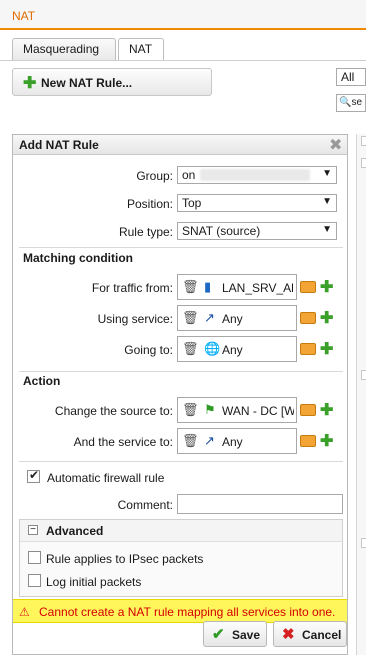 The width and height of the screenshot is (366, 655). Describe the element at coordinates (258, 288) in the screenshot. I see `traffic-from-value: LAN_SRV_Al` at that location.